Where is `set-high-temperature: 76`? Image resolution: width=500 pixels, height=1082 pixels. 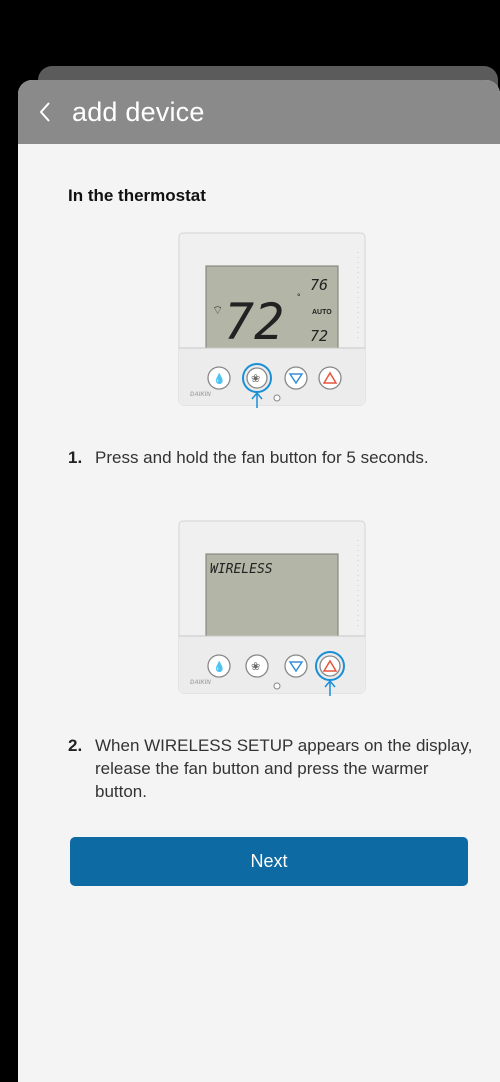
set-high-temperature: 76 is located at coordinates (319, 285).